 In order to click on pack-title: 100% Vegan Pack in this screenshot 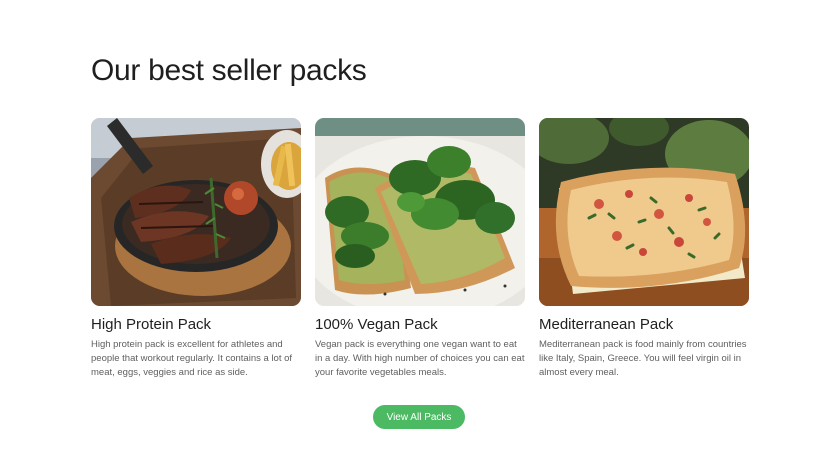, I will do `click(420, 325)`.